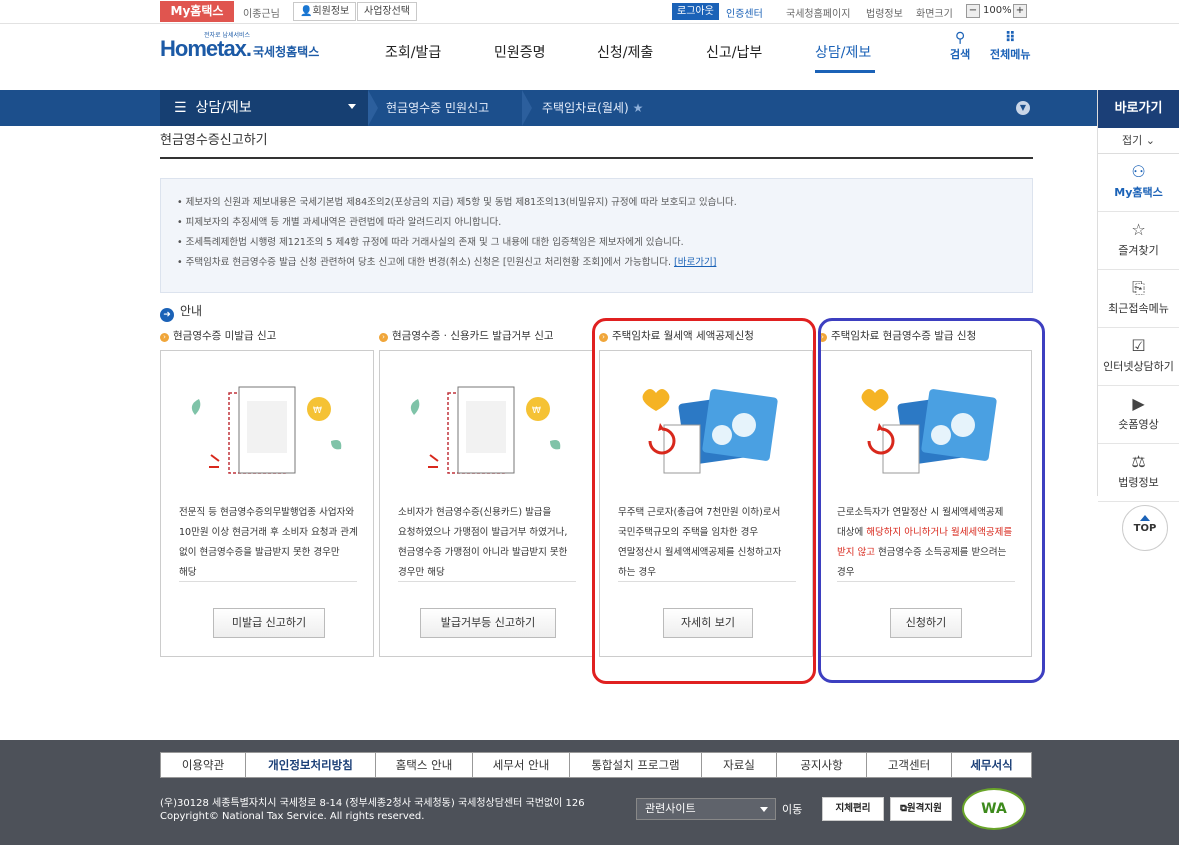 The height and width of the screenshot is (845, 1179). What do you see at coordinates (520, 52) in the screenshot?
I see `gnb-certificate: 민원증명` at bounding box center [520, 52].